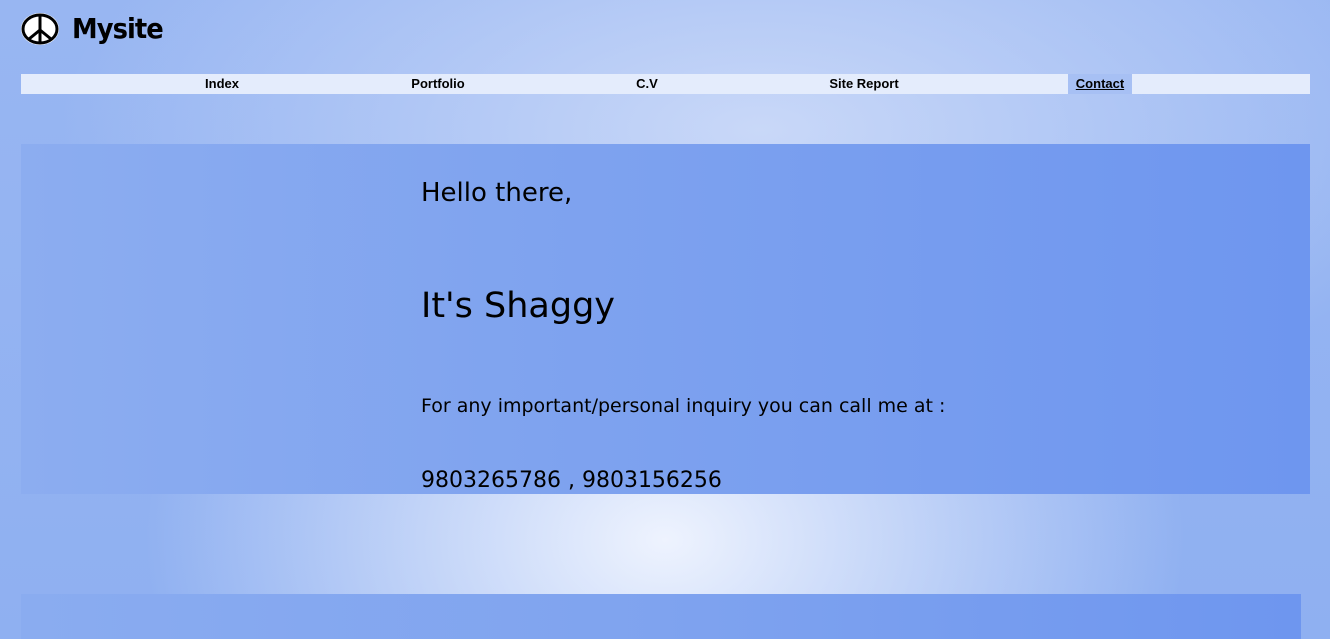 This screenshot has height=639, width=1330. I want to click on phone-numbers: 9803265786 , 9803156256, so click(571, 480).